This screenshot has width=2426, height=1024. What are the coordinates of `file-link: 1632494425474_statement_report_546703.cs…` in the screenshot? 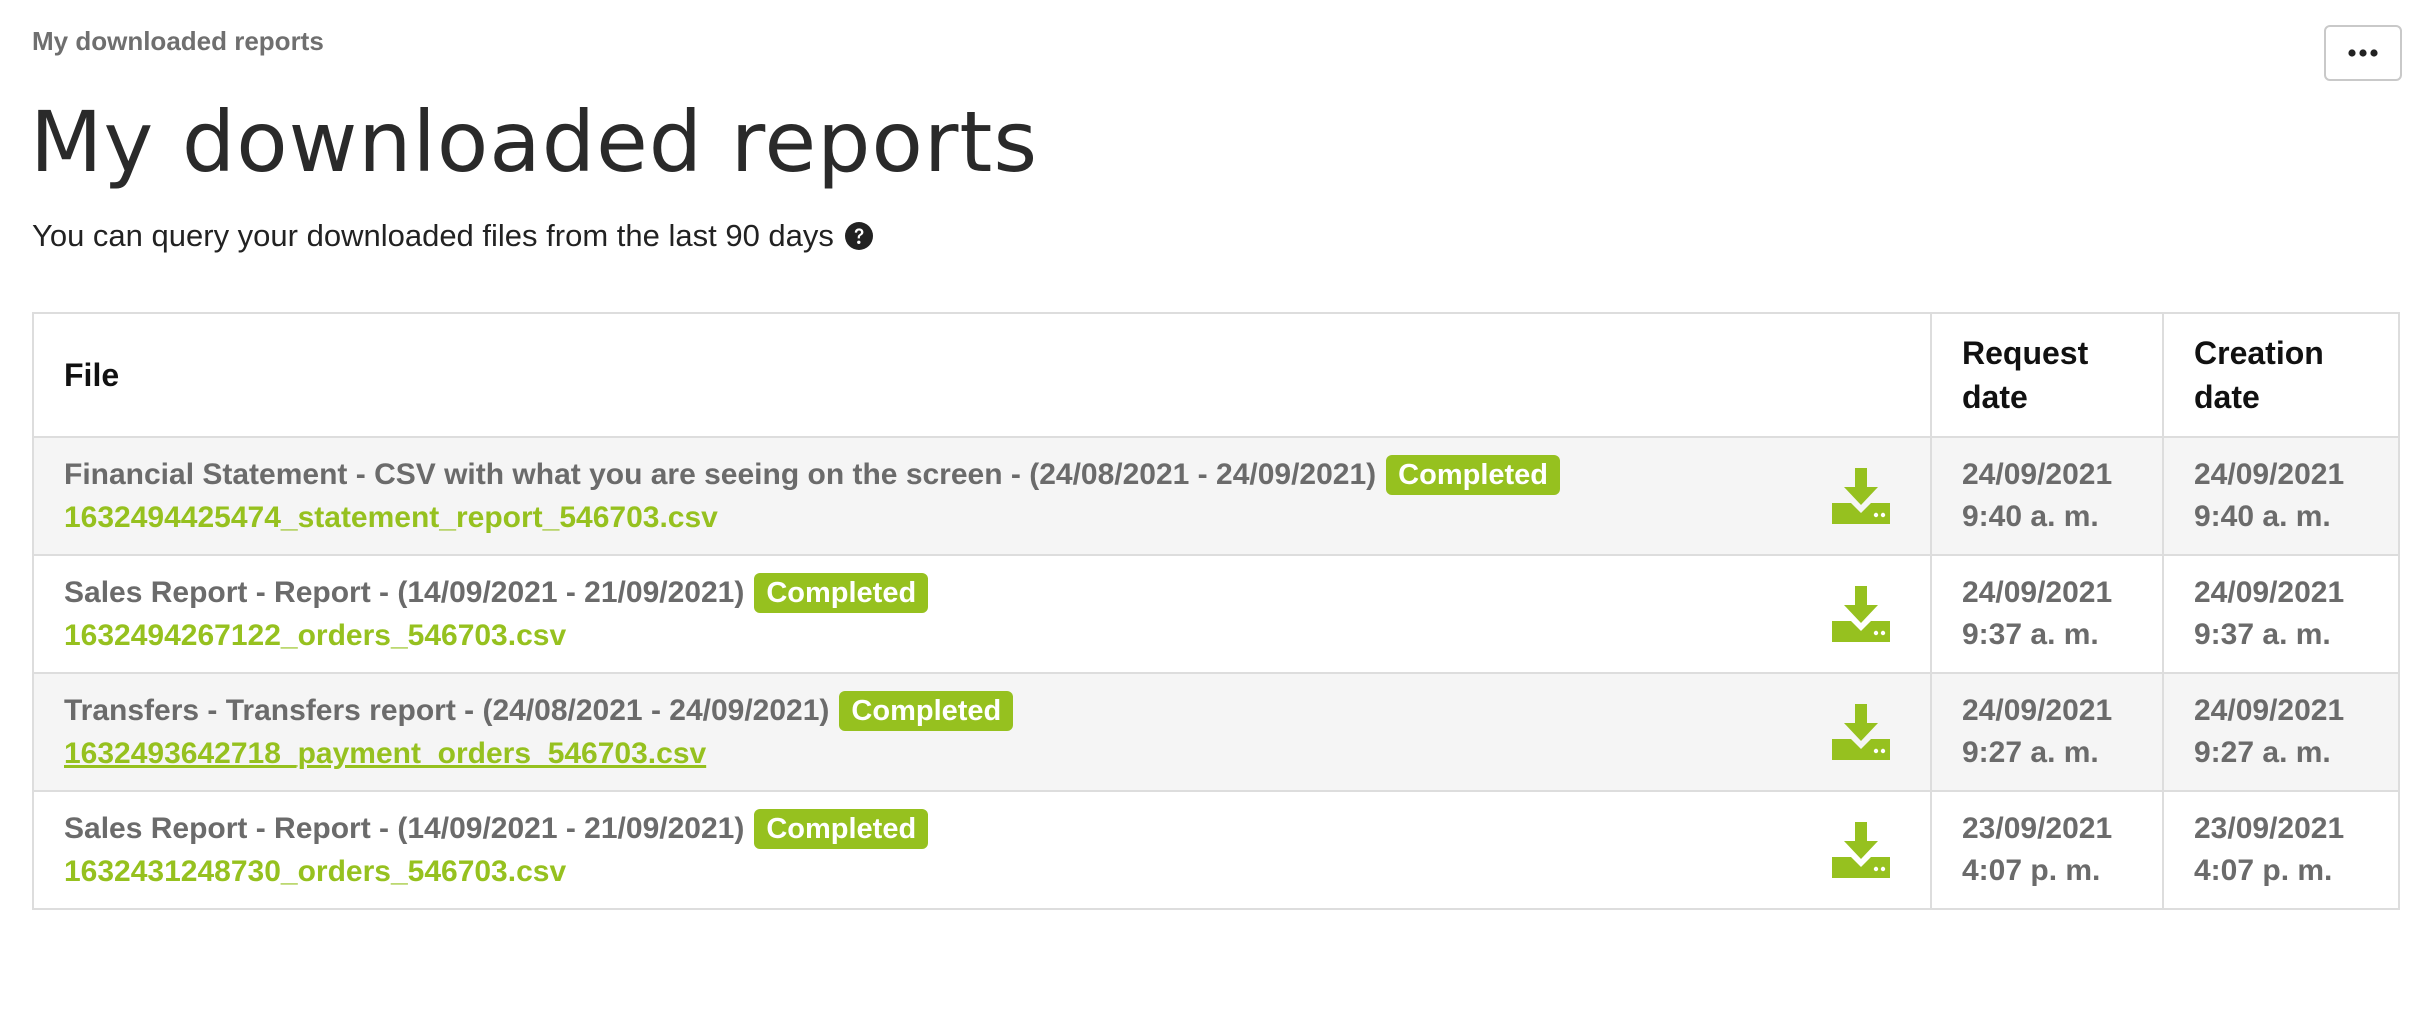 It's located at (391, 518).